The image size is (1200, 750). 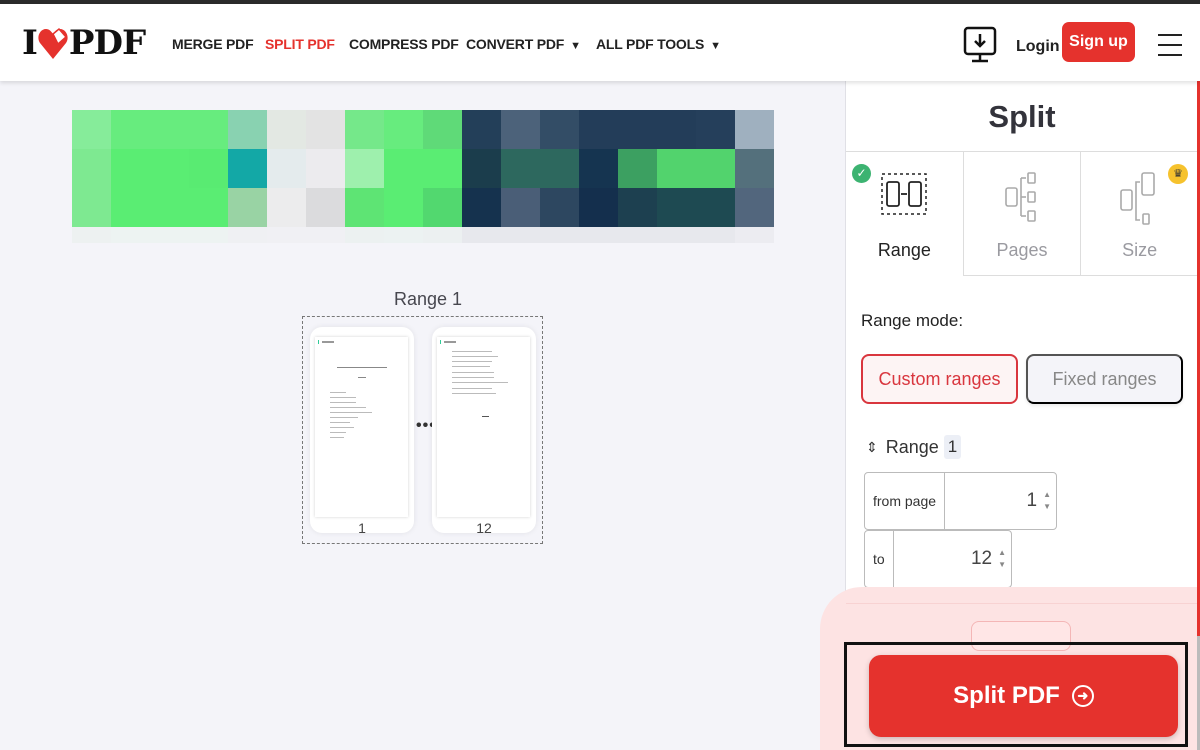 What do you see at coordinates (1038, 47) in the screenshot?
I see `login-link: Login` at bounding box center [1038, 47].